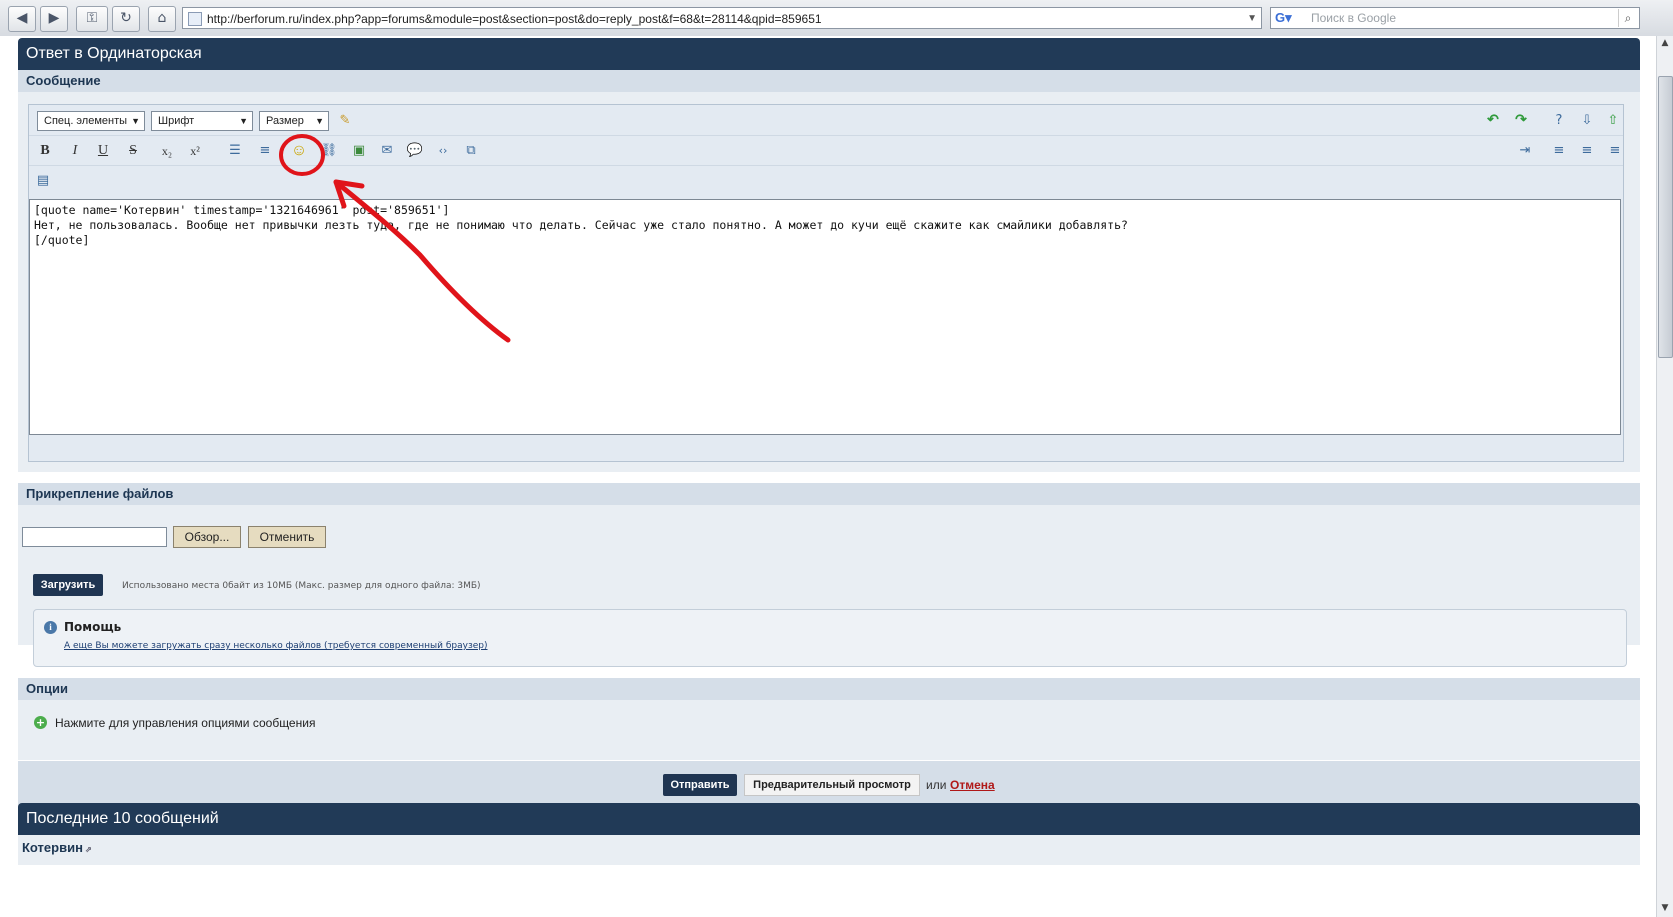 This screenshot has width=1673, height=917. What do you see at coordinates (829, 81) in the screenshot?
I see `message-section-title: Сообщение` at bounding box center [829, 81].